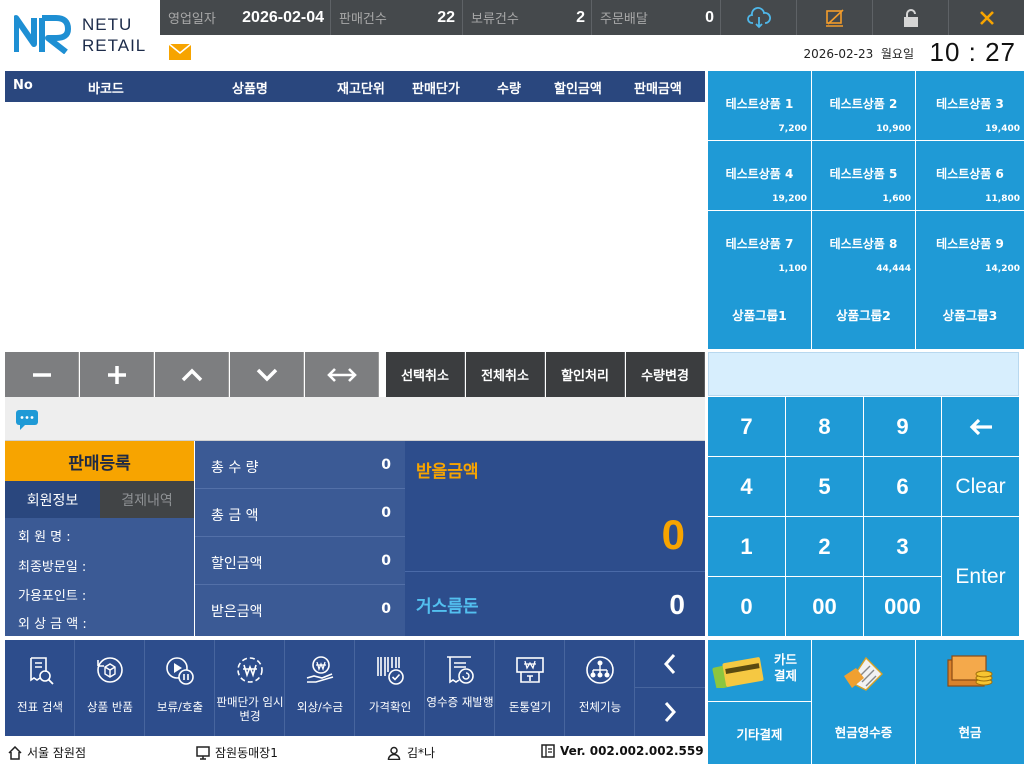  Describe the element at coordinates (180, 52) in the screenshot. I see `mail-icon` at that location.